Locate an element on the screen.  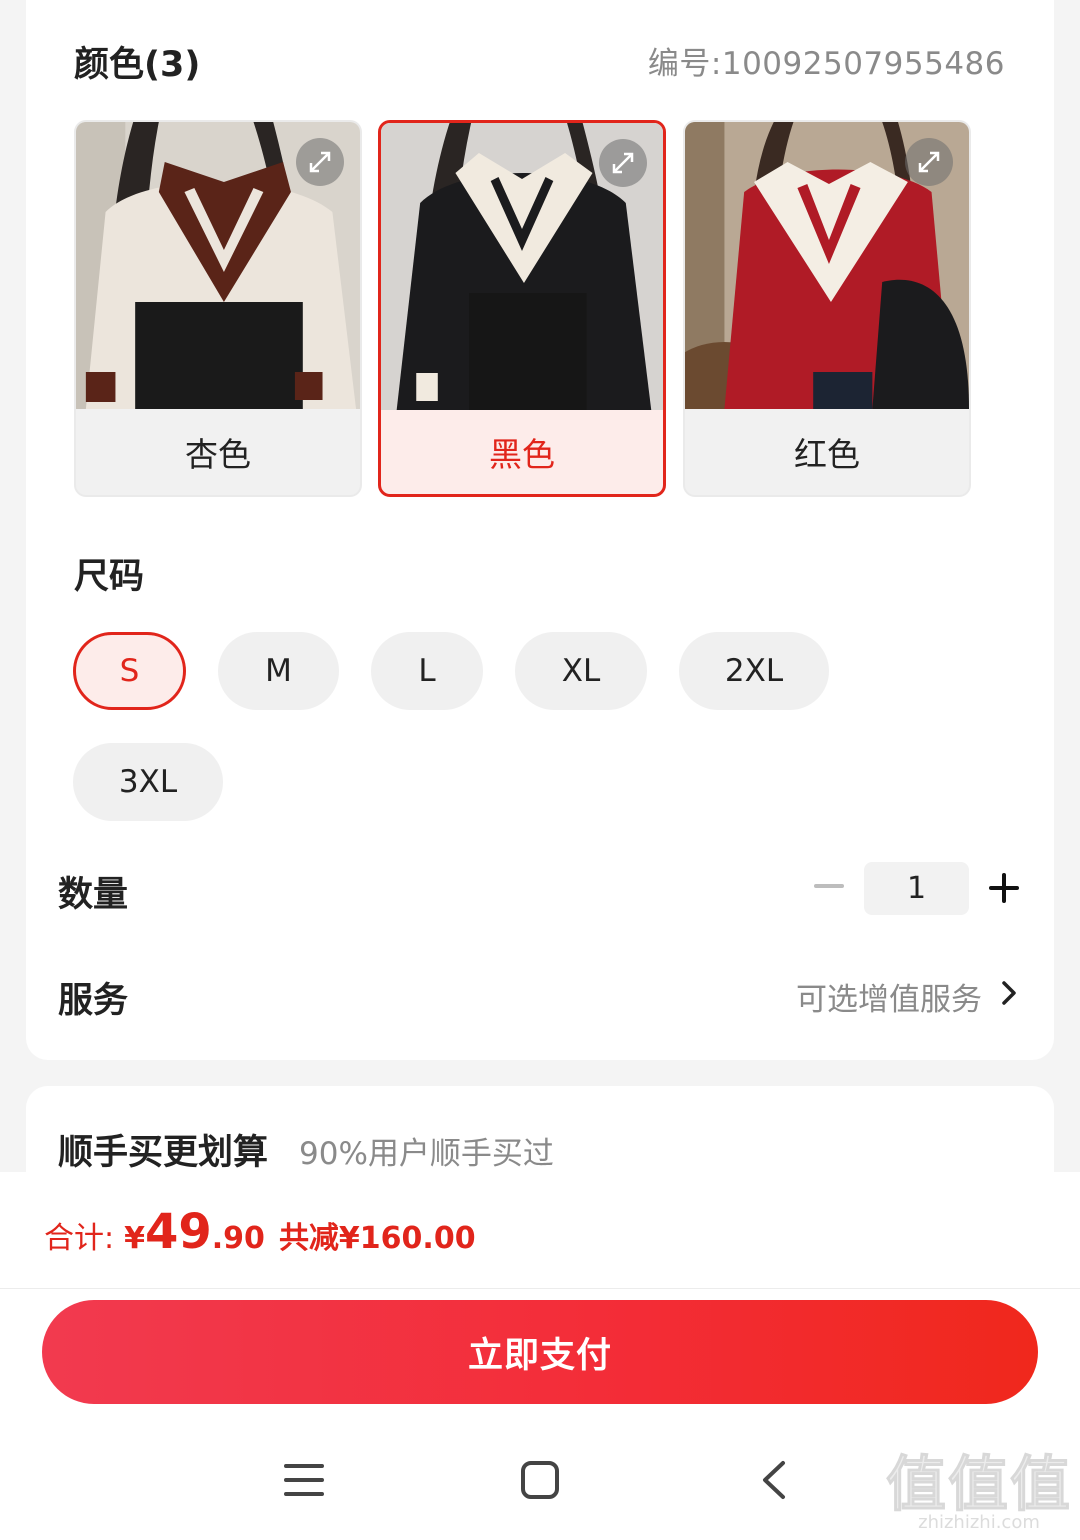
color-option-red: 红色 is located at coordinates (827, 308).